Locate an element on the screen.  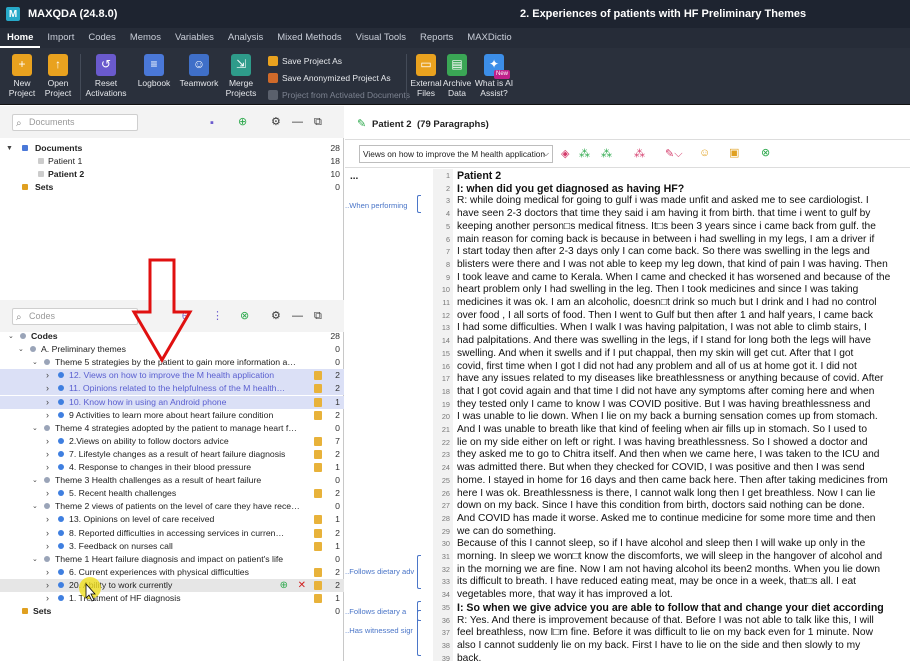
link-icon: ⊗ is located at coordinates (765, 153).